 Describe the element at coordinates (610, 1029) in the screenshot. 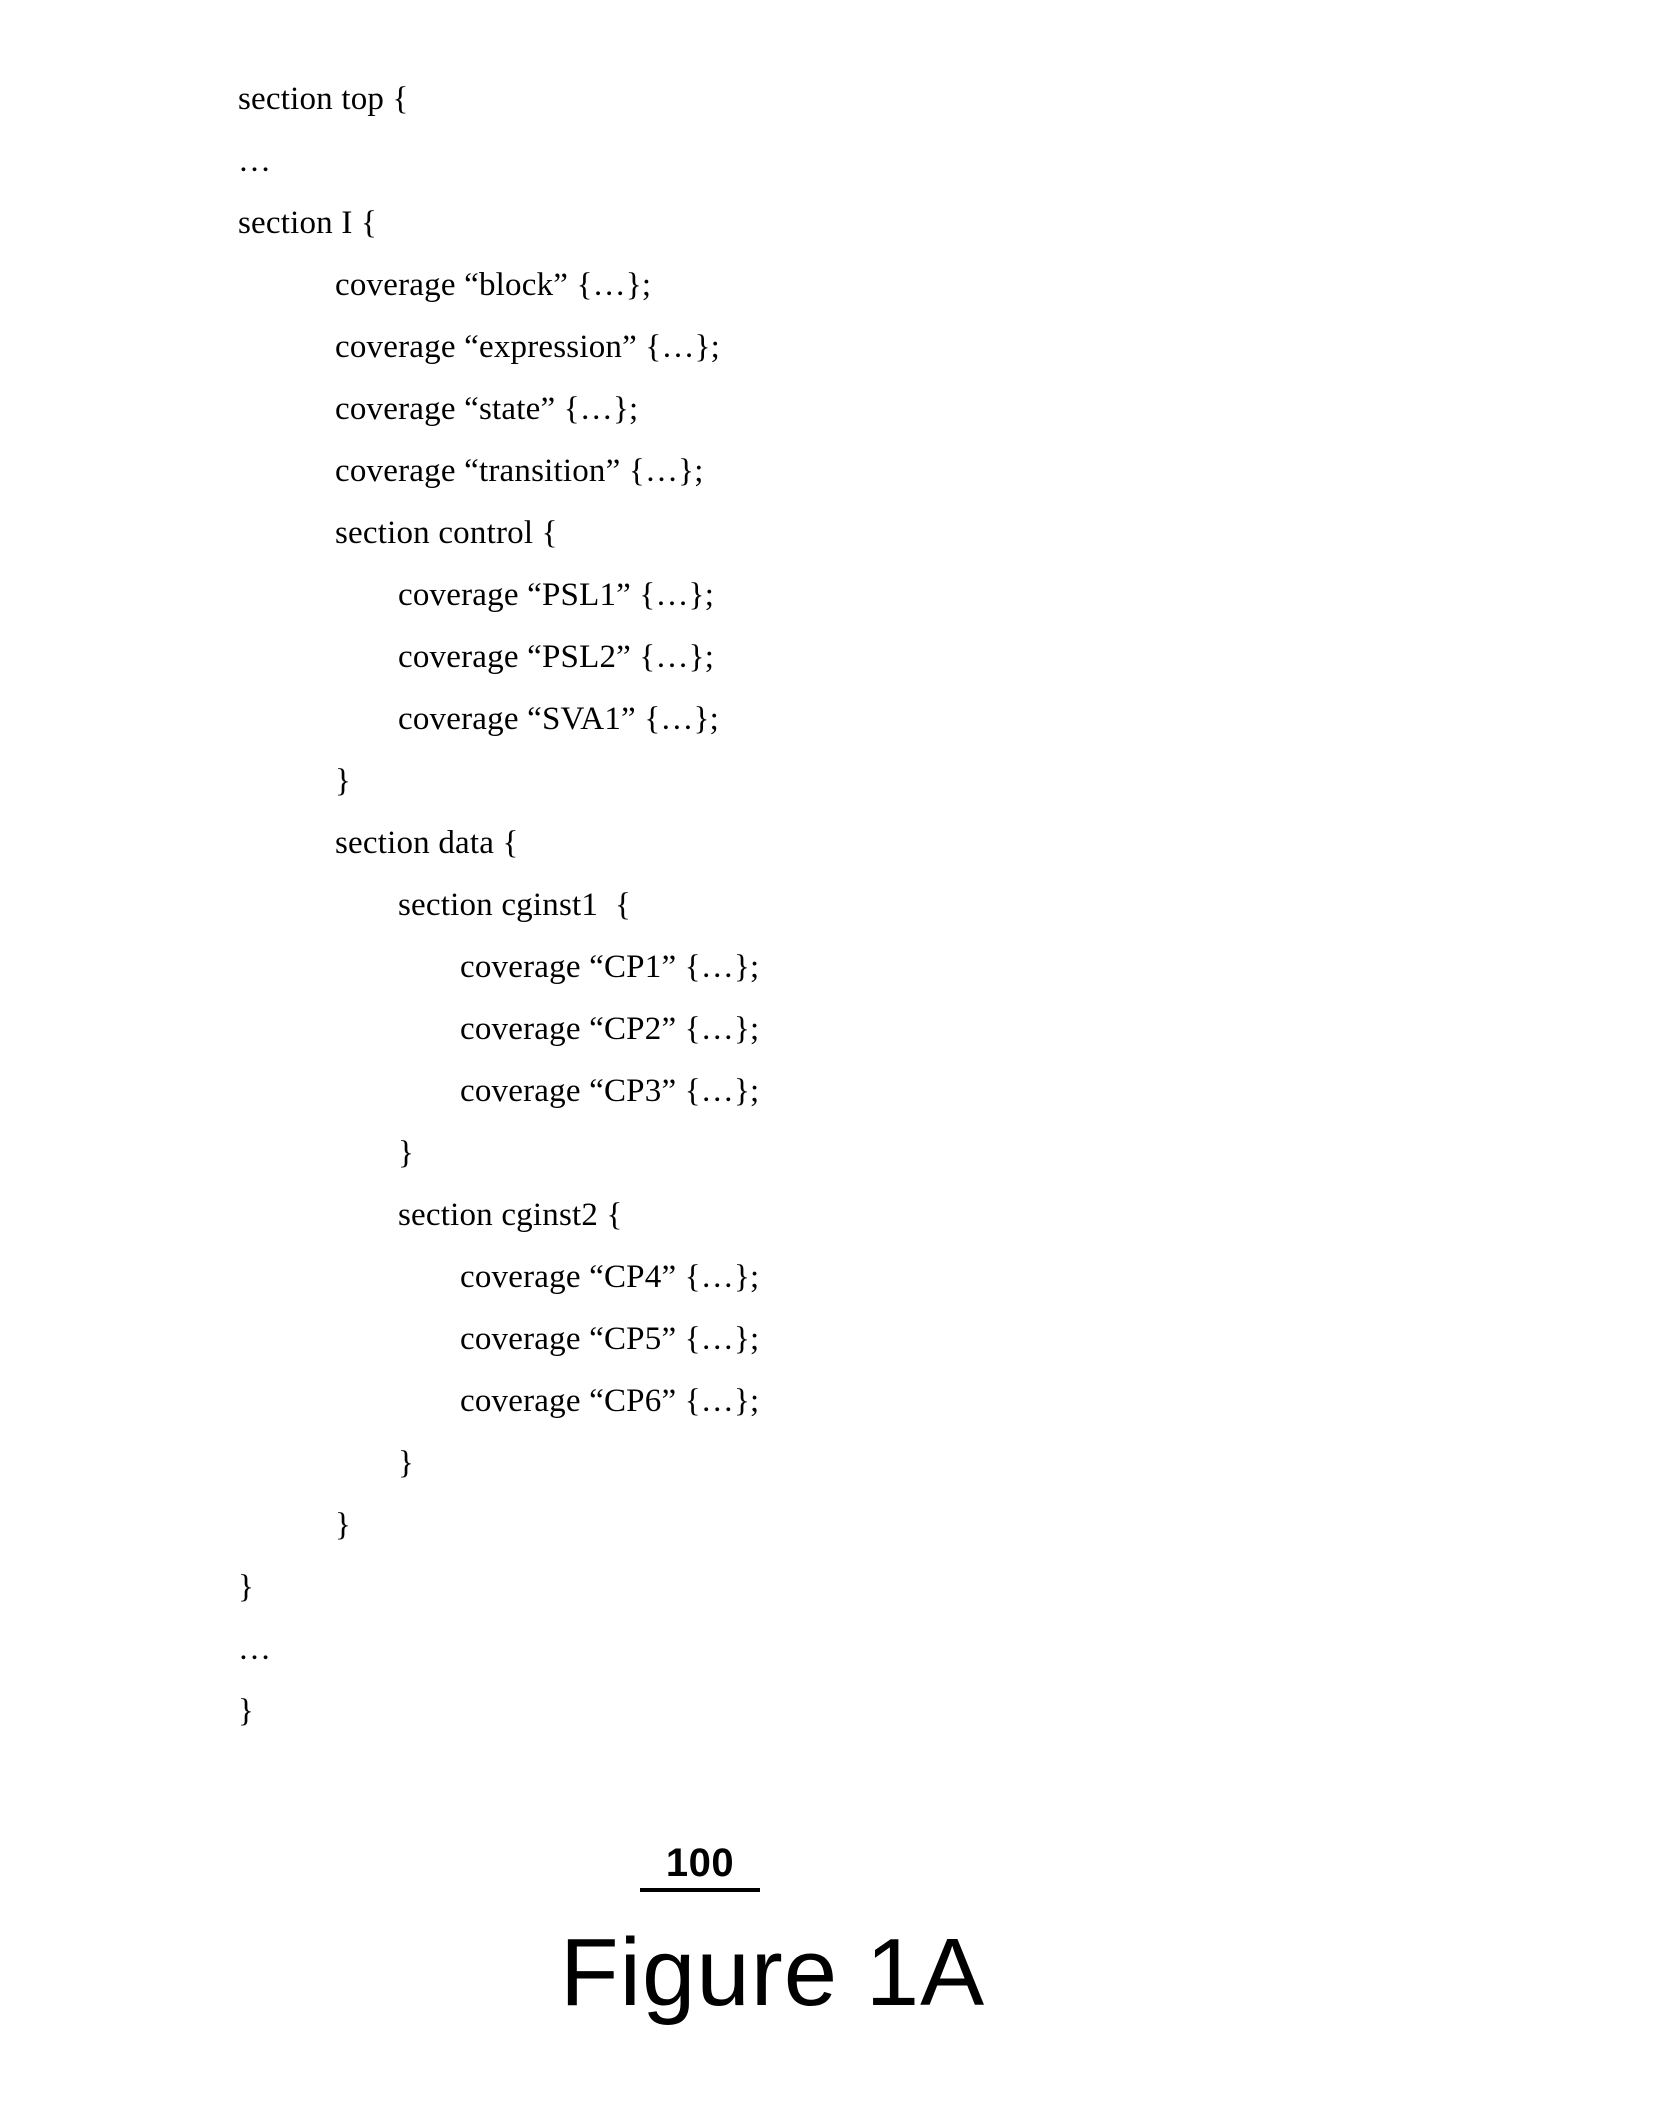

I see `code-line: coverage “CP2” {…};` at that location.